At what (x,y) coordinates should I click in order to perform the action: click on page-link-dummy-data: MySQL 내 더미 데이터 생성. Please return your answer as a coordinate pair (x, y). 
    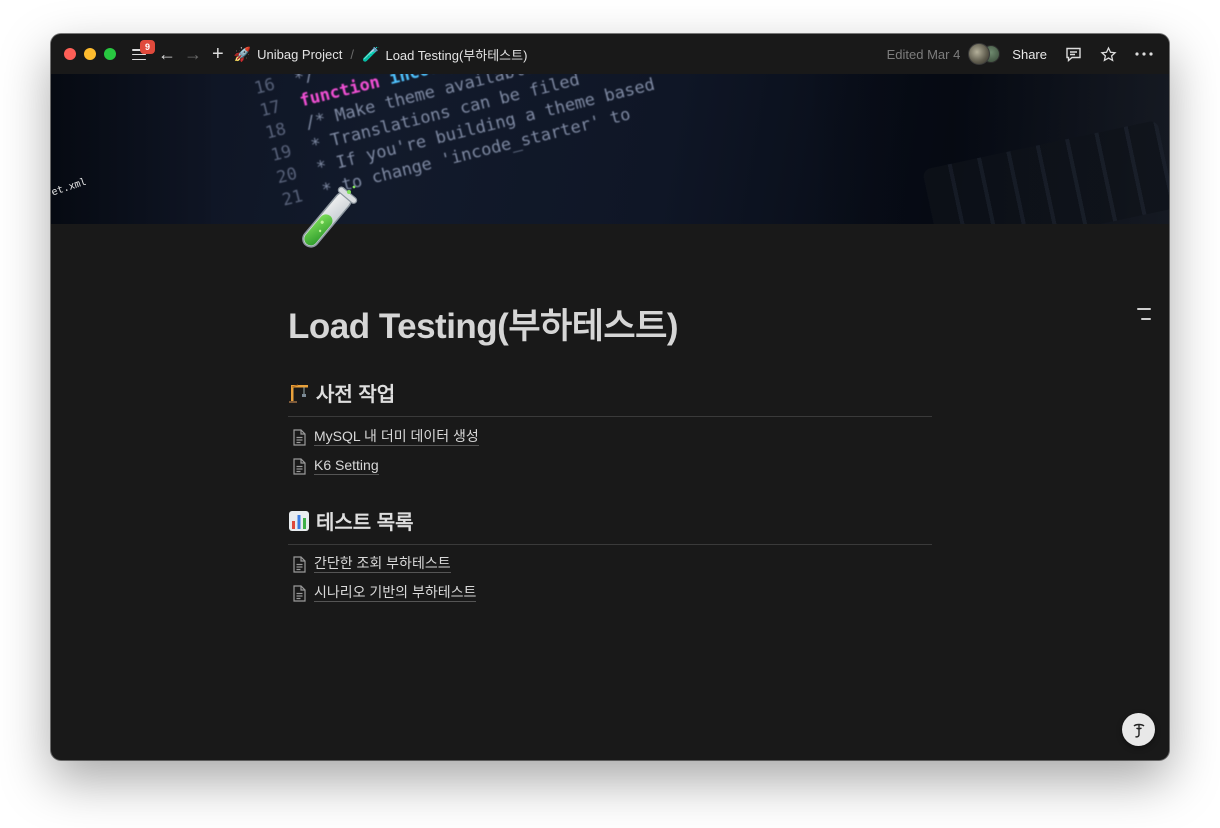
    Looking at the image, I should click on (385, 437).